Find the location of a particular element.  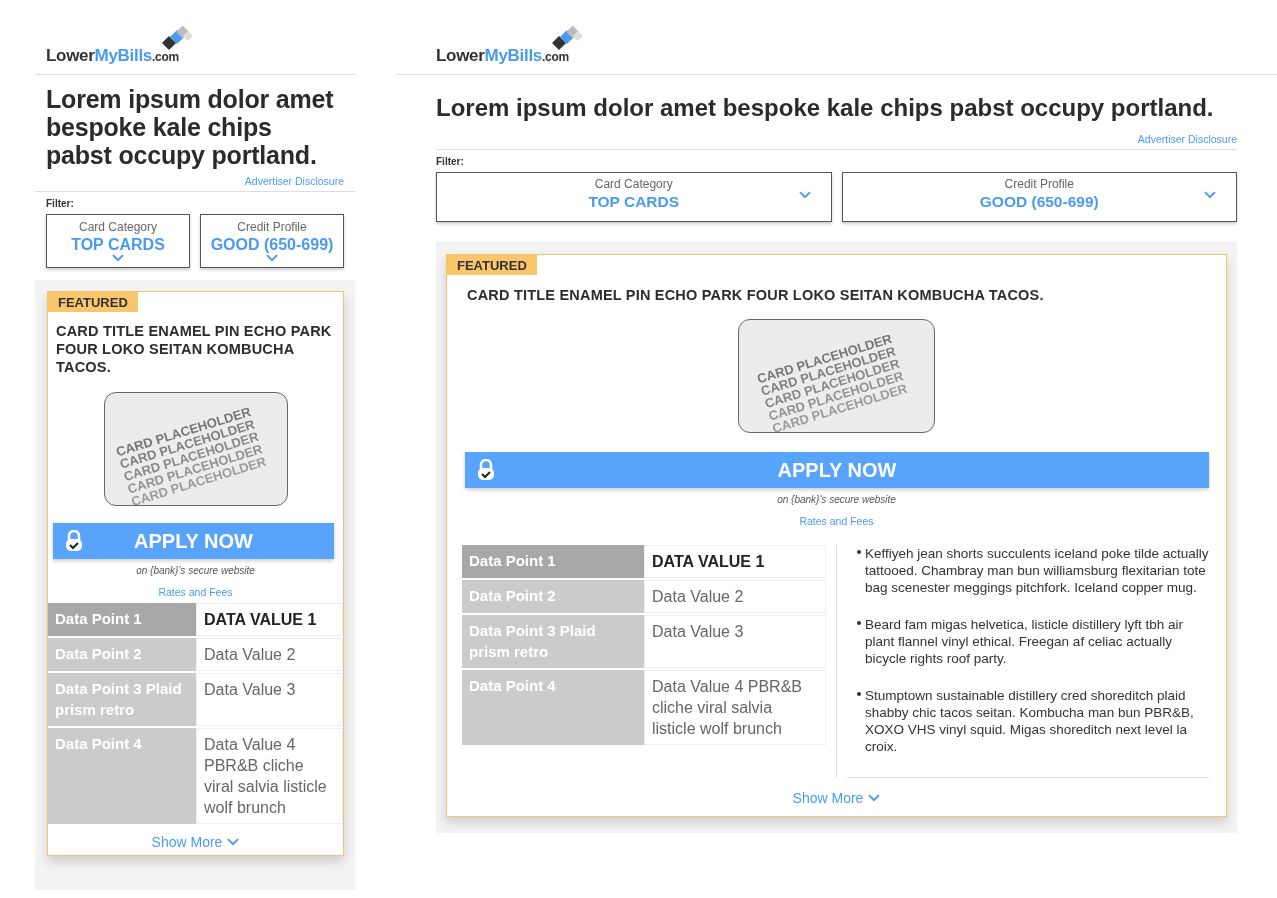

bullet-text: Stumptown sustainable distillery cred shoreditch plaid shabby chic tacos seitan. Kombucha man bun PBR&B, XOXO VHS vinyl squid. Migas shoreditch next level la croix. is located at coordinates (1030, 721).